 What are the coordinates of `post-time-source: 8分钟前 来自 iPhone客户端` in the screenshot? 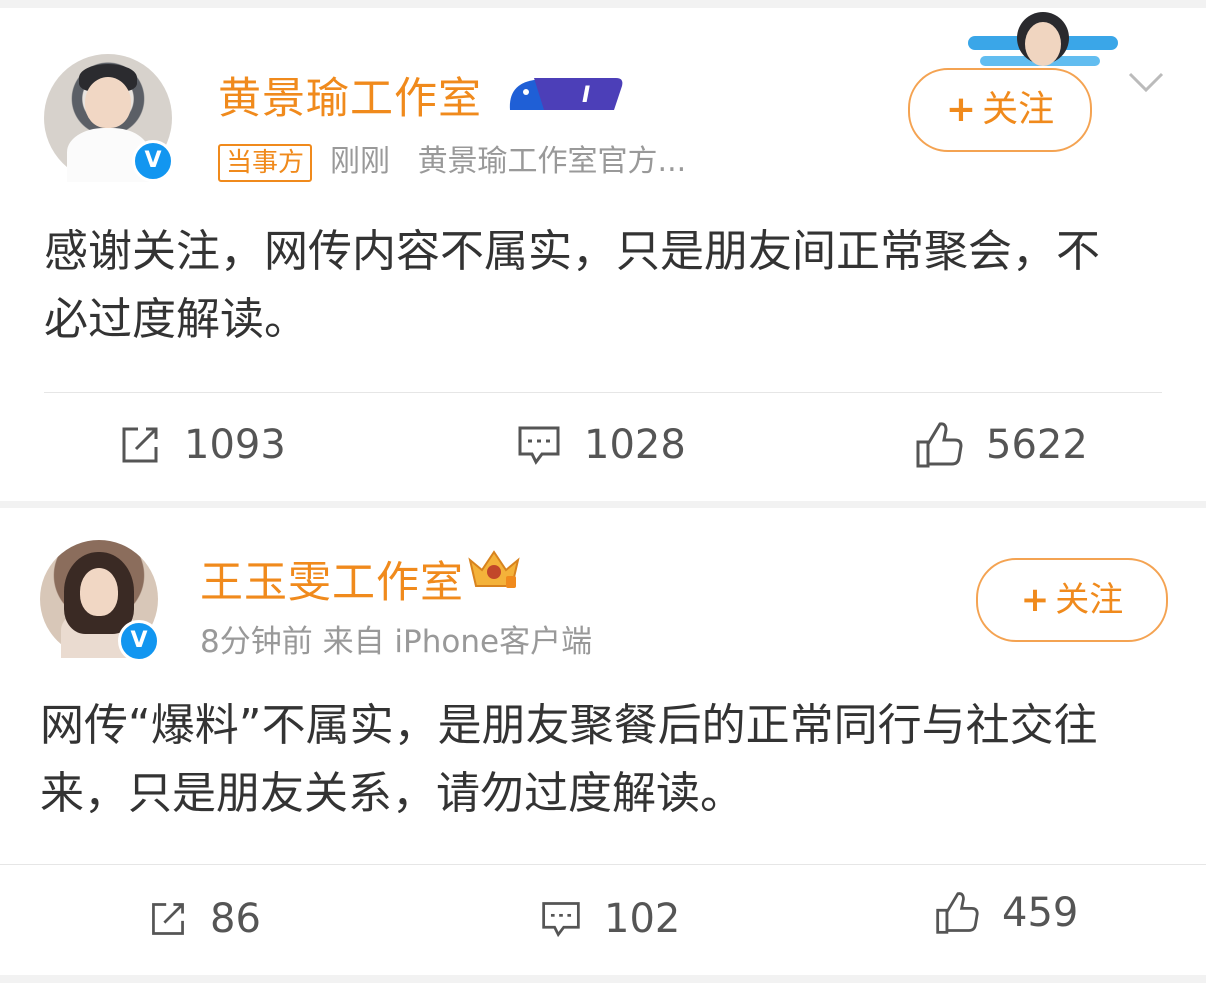 It's located at (396, 642).